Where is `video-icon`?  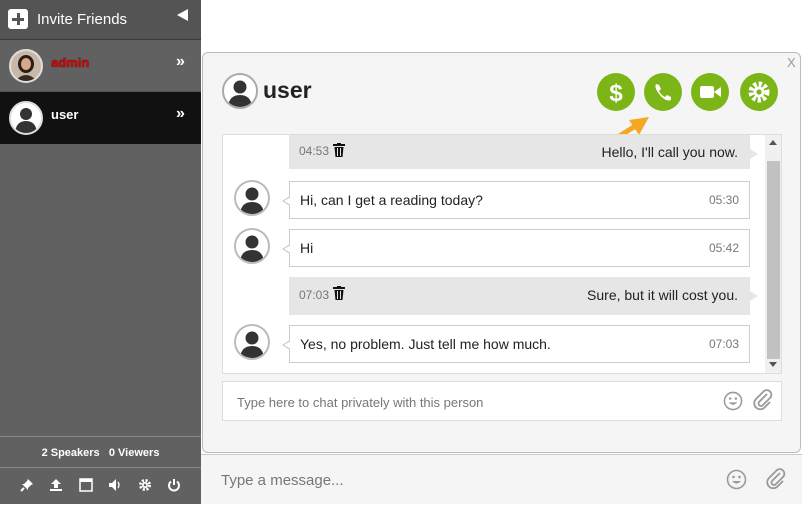
video-icon is located at coordinates (710, 92).